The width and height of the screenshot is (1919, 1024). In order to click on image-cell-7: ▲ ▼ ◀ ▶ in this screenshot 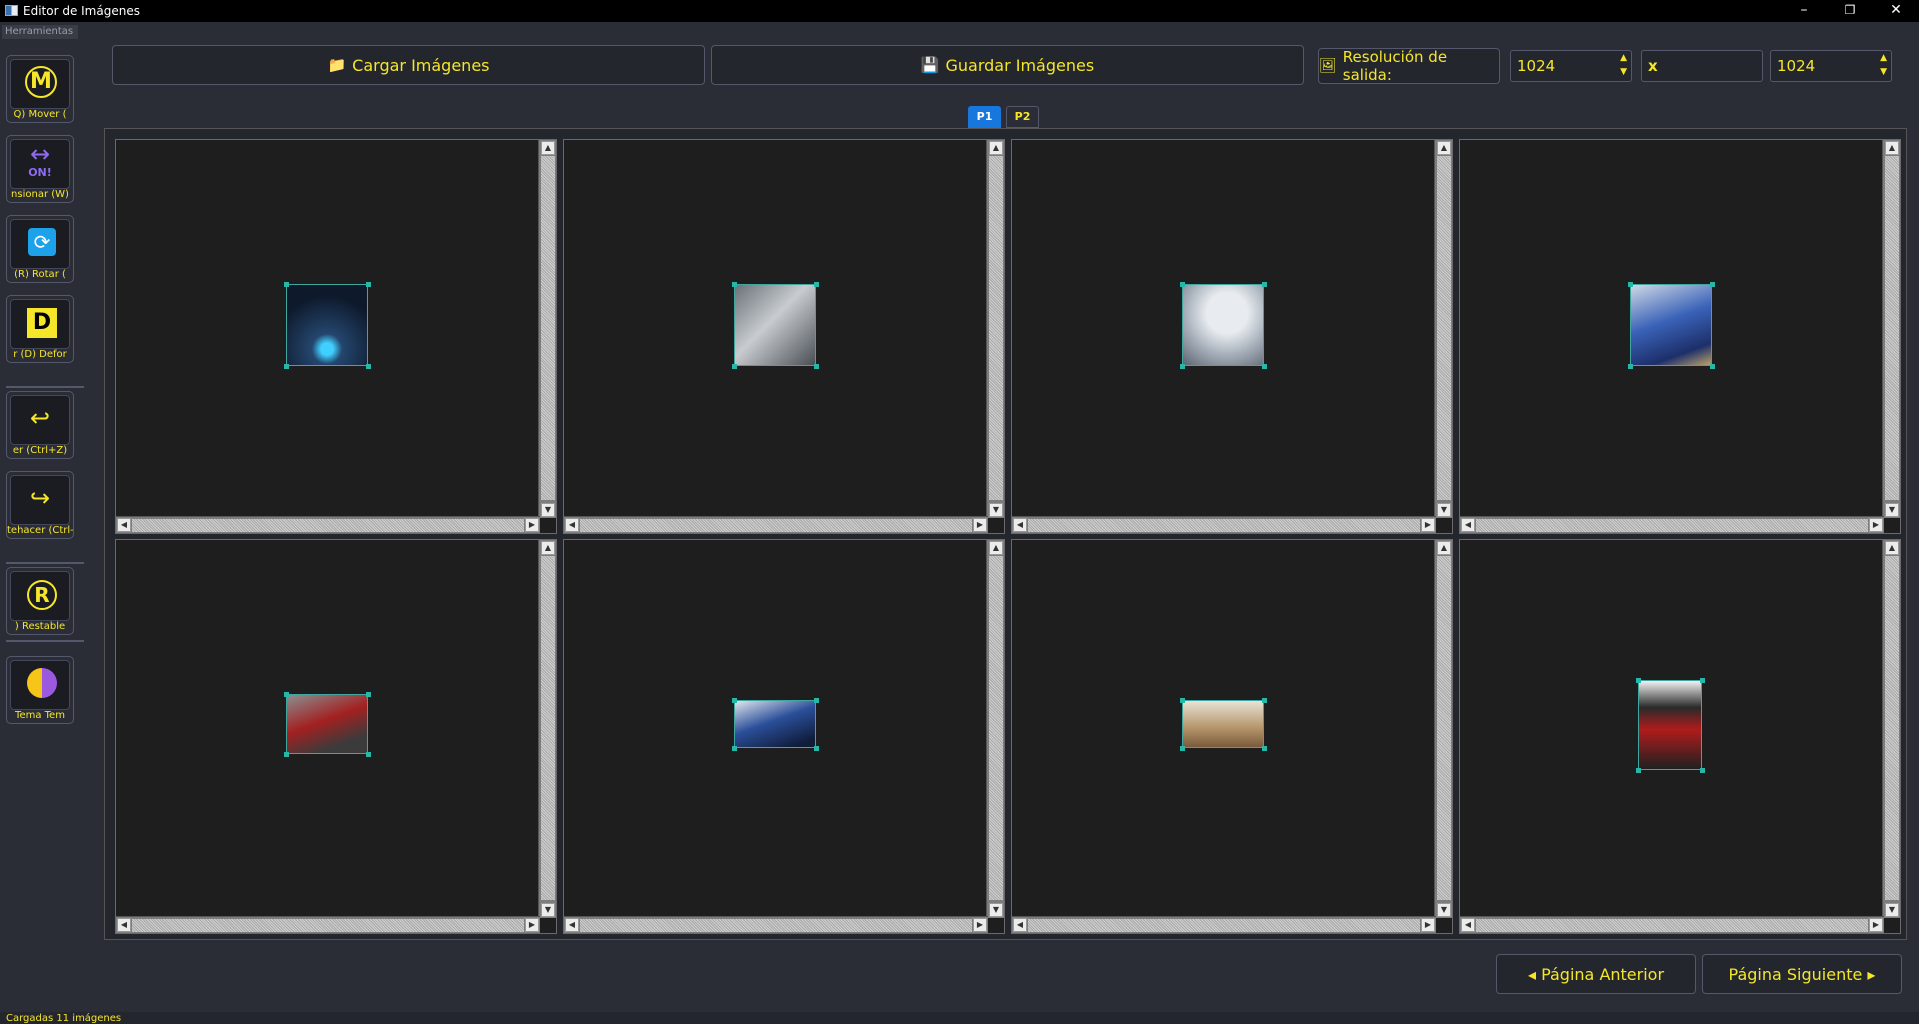, I will do `click(1232, 736)`.